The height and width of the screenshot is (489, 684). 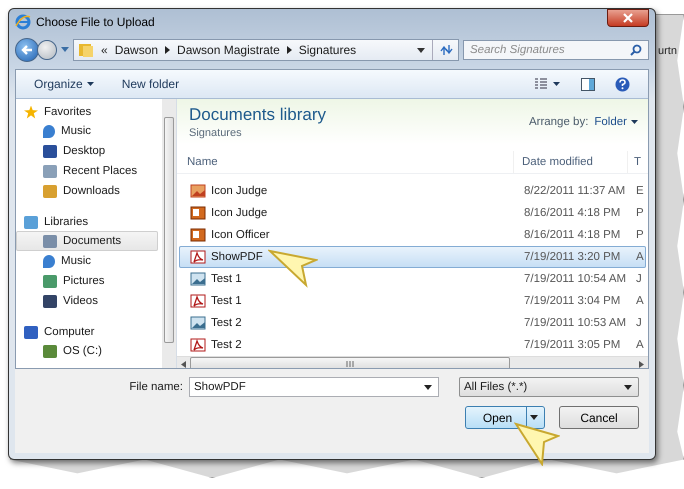 I want to click on date-cell-text: 7/19/2011 3:04 PM, so click(x=572, y=301).